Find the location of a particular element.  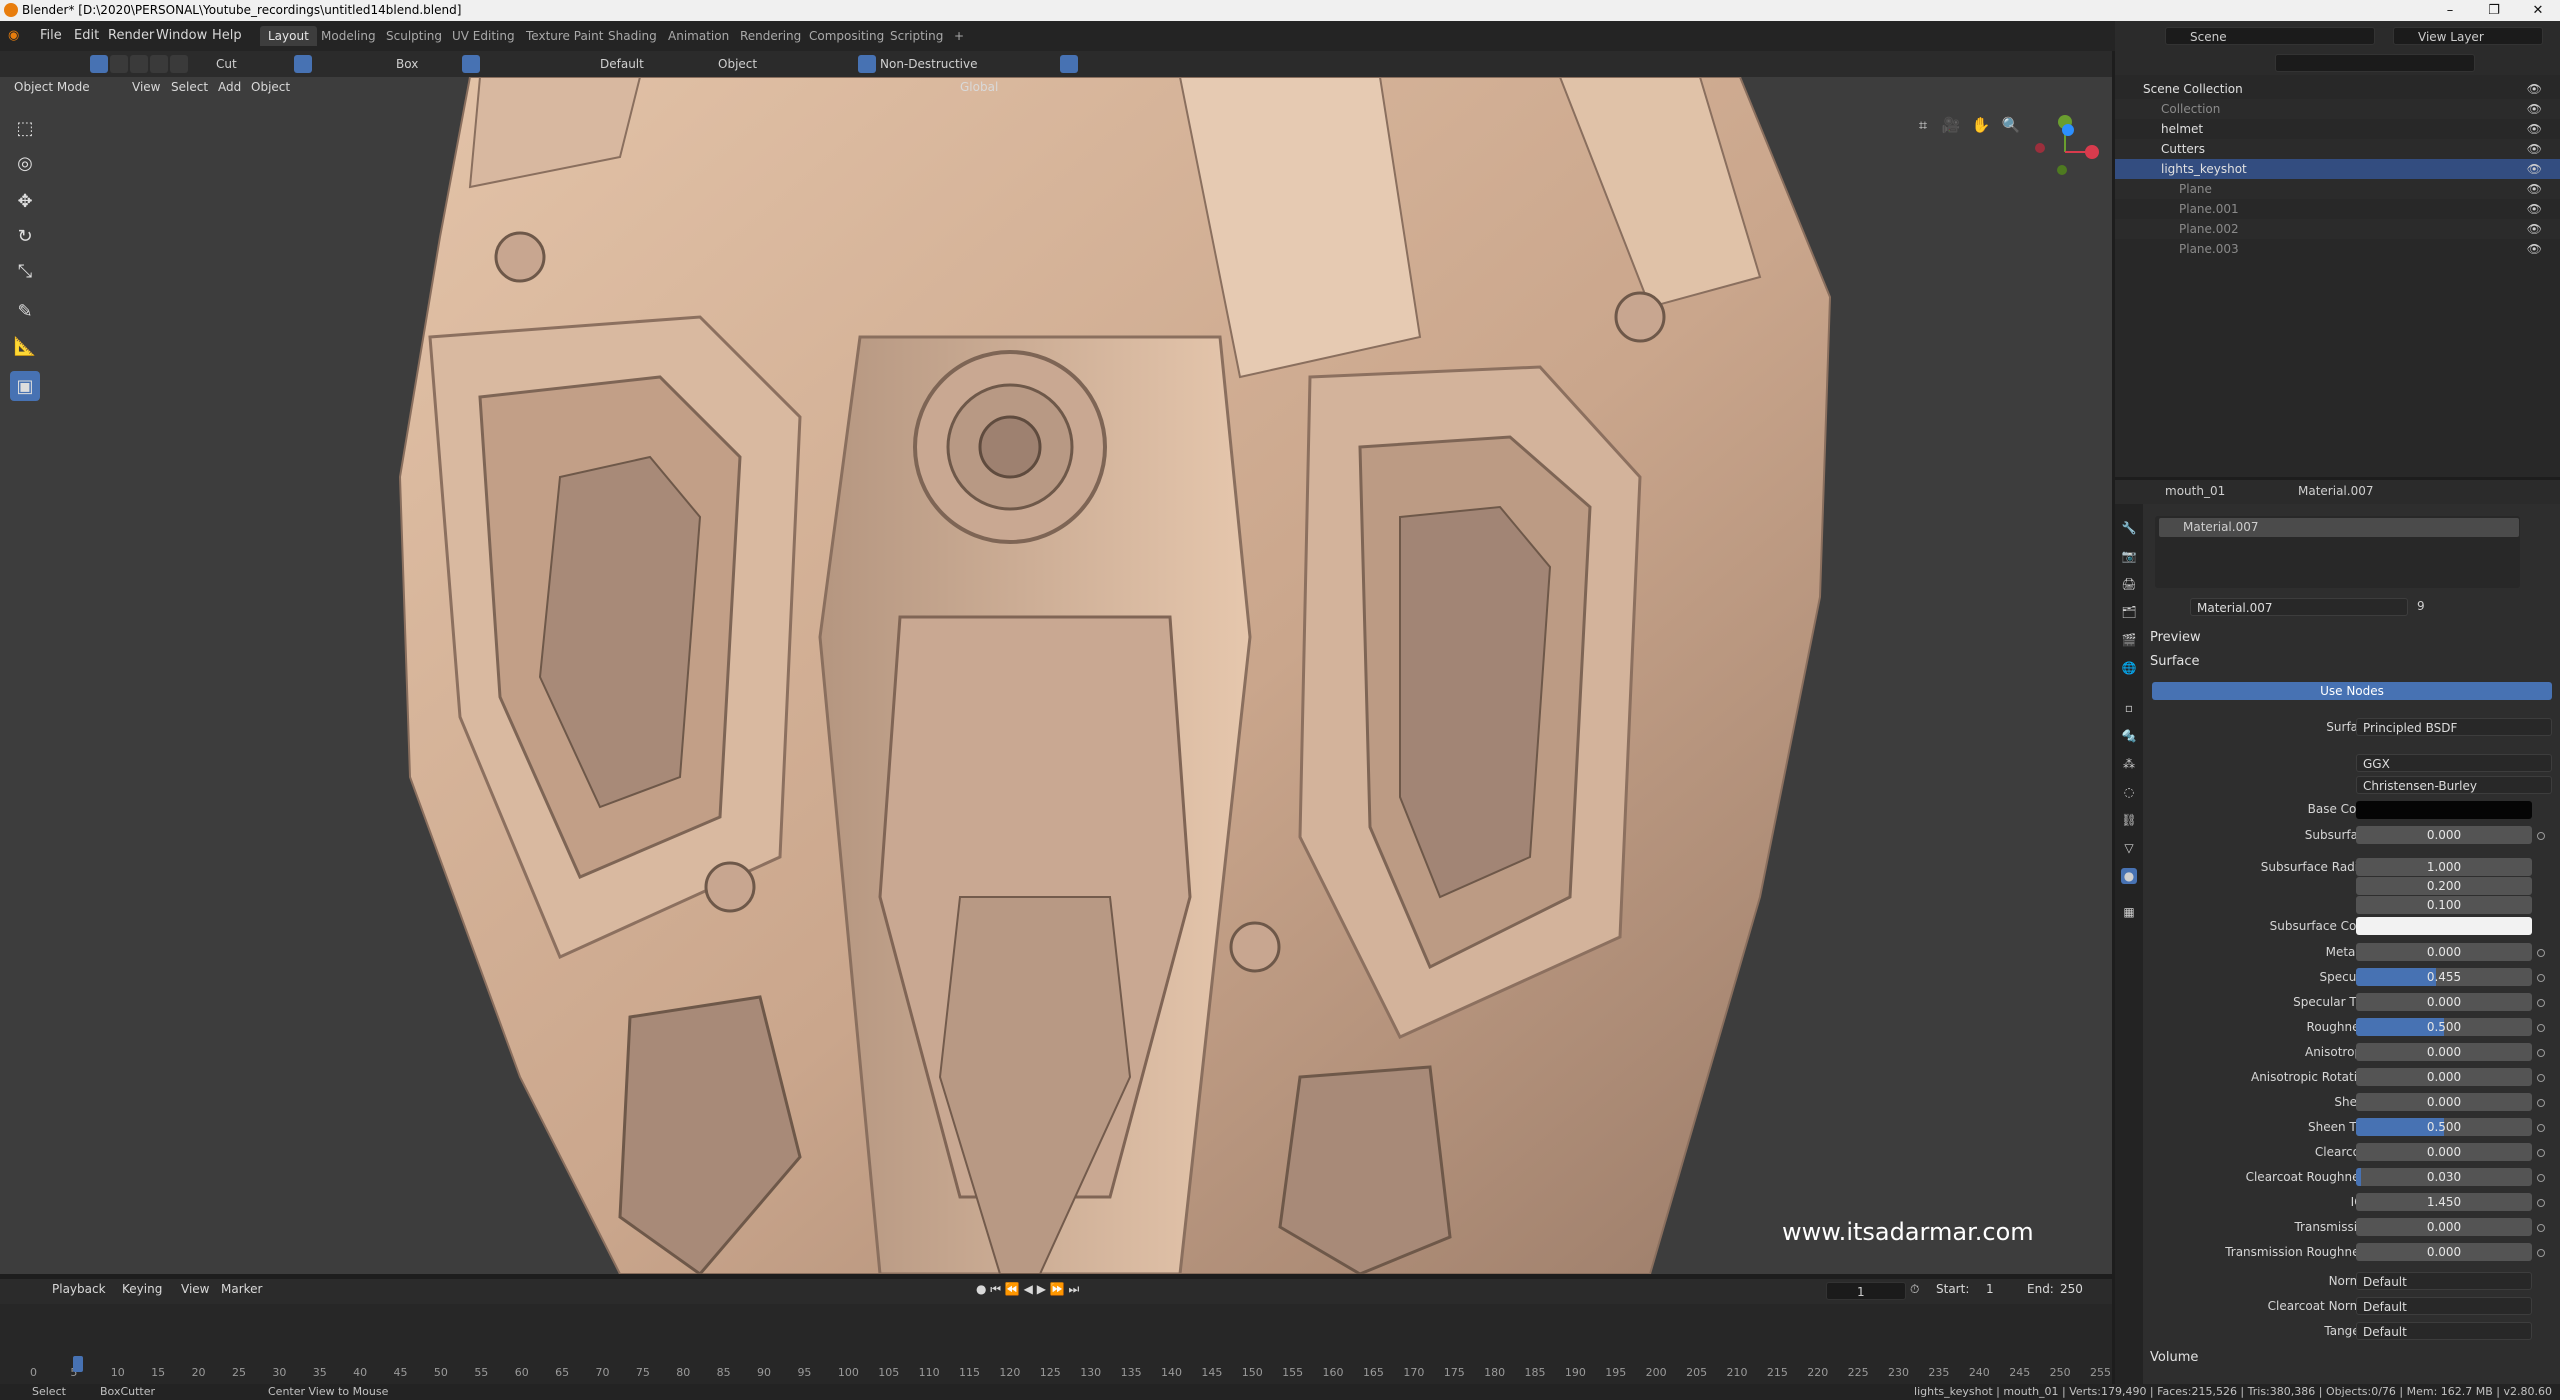

mode-intersect-icon is located at coordinates (179, 64).